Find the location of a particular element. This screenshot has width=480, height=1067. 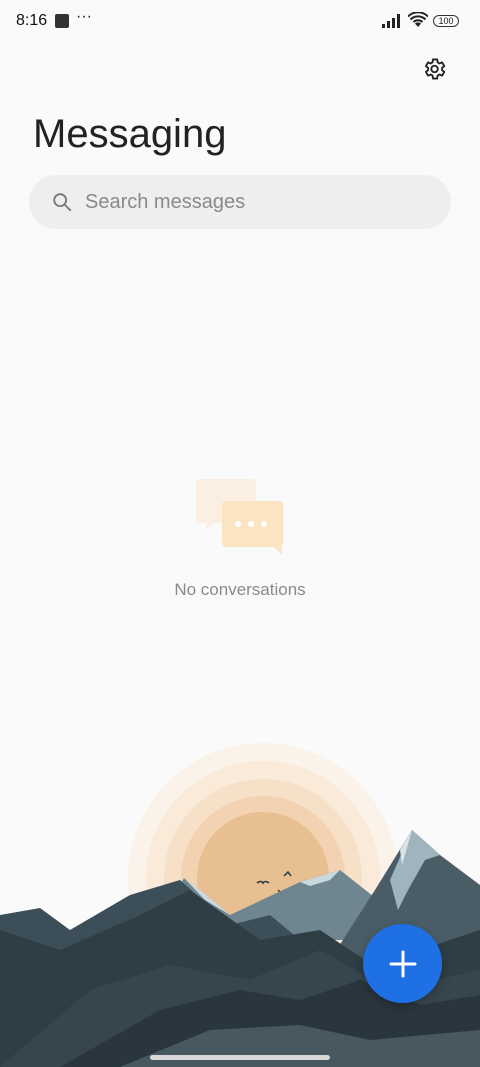

battery-level: 100 is located at coordinates (446, 21).